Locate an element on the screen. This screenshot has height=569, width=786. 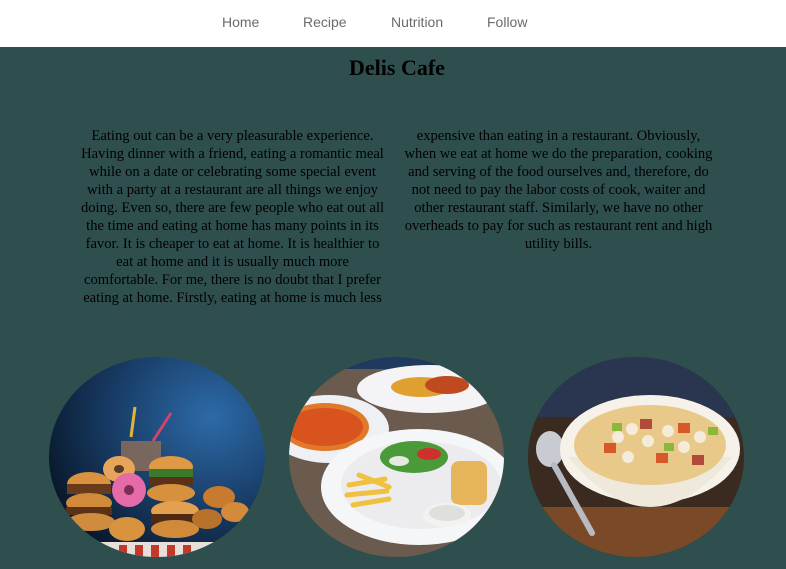
bean-soup-image is located at coordinates (636, 457).